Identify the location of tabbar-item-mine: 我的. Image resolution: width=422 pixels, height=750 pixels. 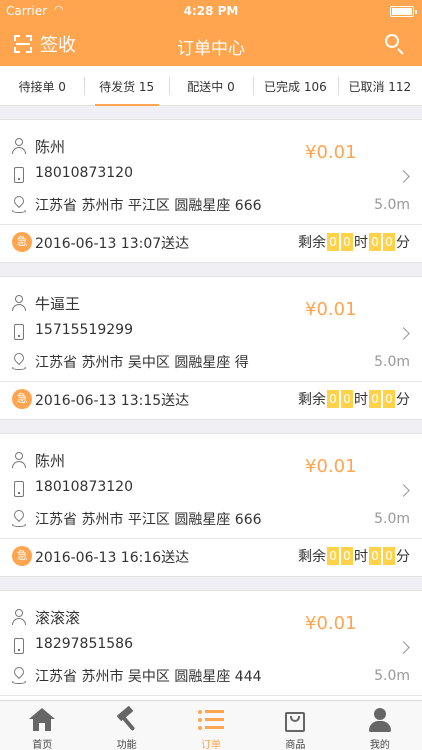
(380, 725).